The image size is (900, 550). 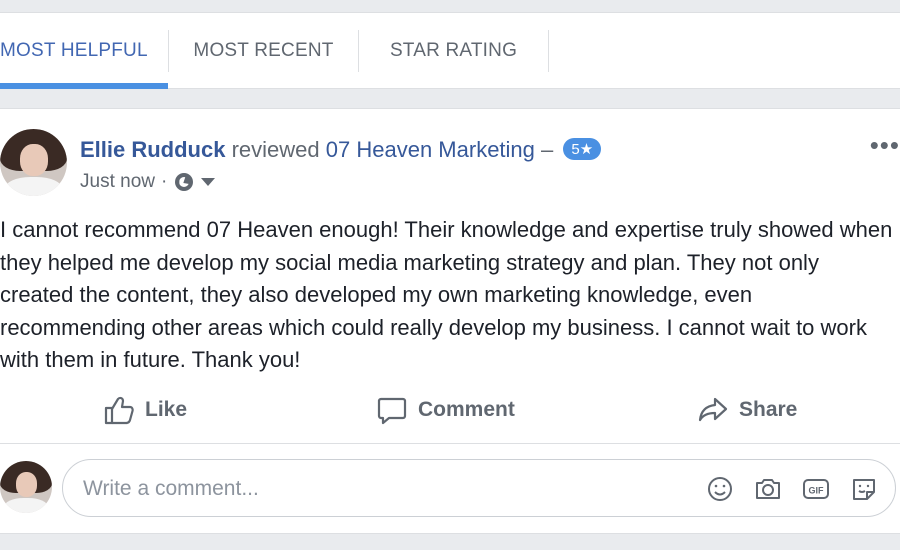 I want to click on comments-divider, so click(x=450, y=443).